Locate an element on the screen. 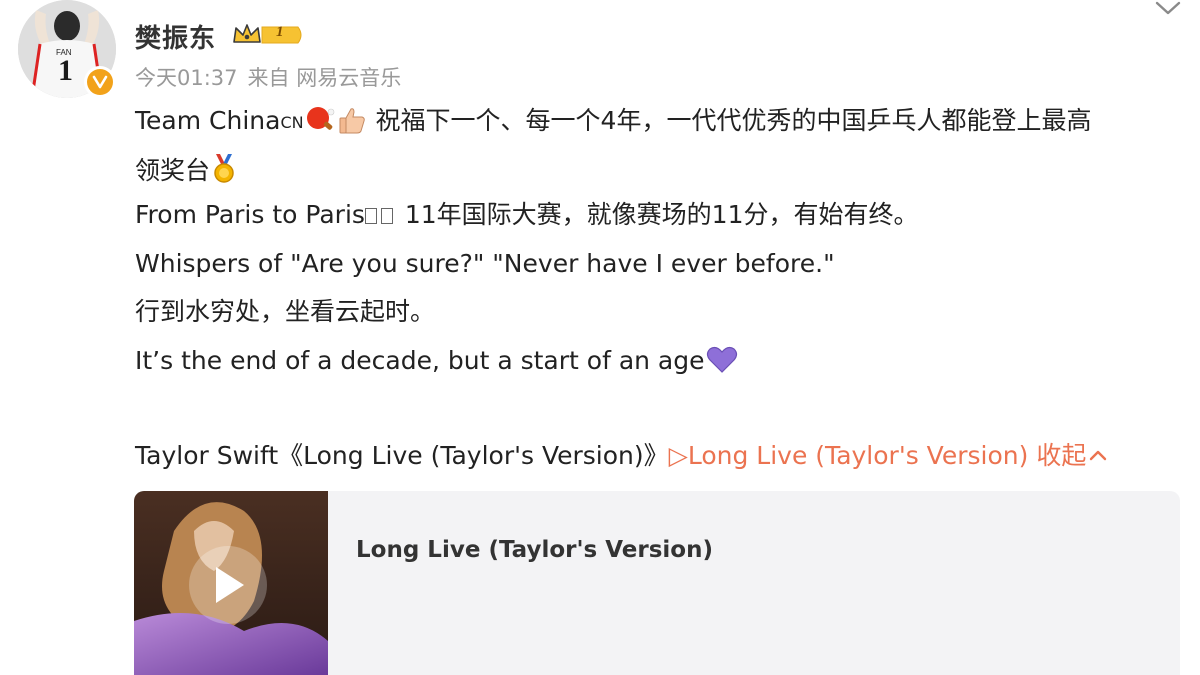  vip-badge: 1 is located at coordinates (269, 35).